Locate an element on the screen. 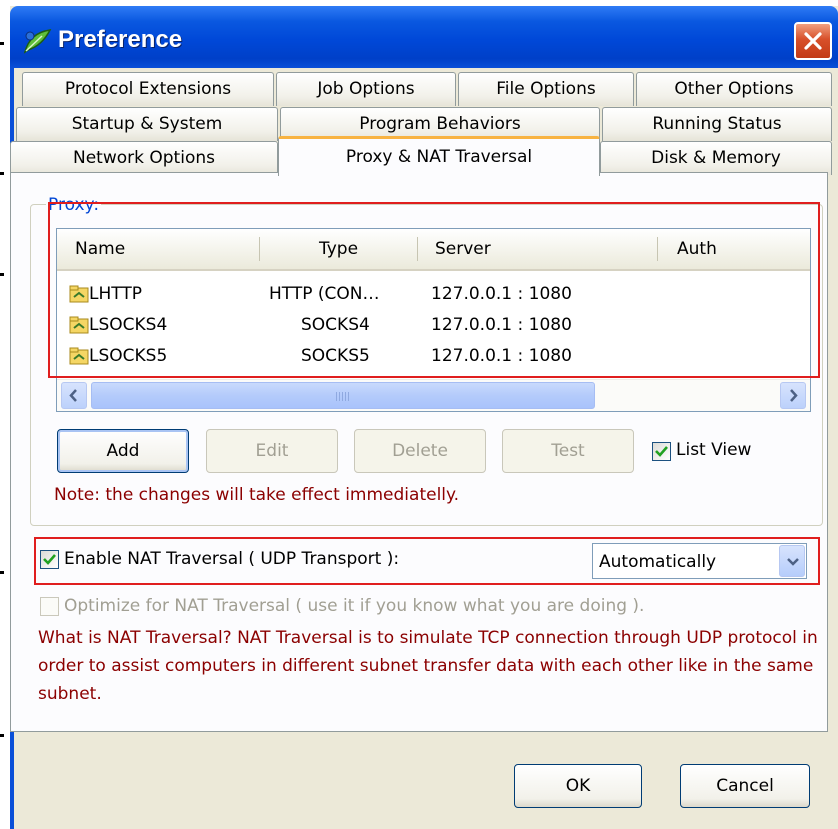  proxy-row: LSOCKS5 SOCKS5 127.0.0.1 : 1080 is located at coordinates (433, 356).